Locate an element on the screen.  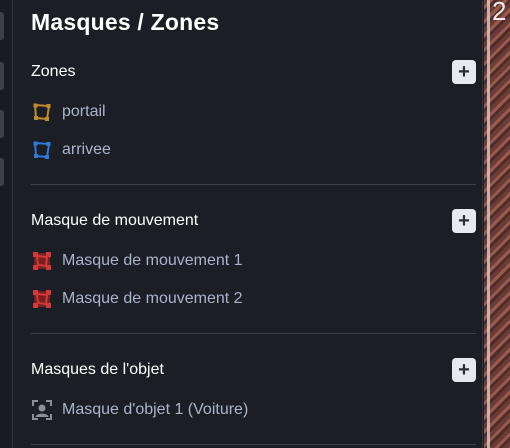
add-object-mask-button: + is located at coordinates (464, 370).